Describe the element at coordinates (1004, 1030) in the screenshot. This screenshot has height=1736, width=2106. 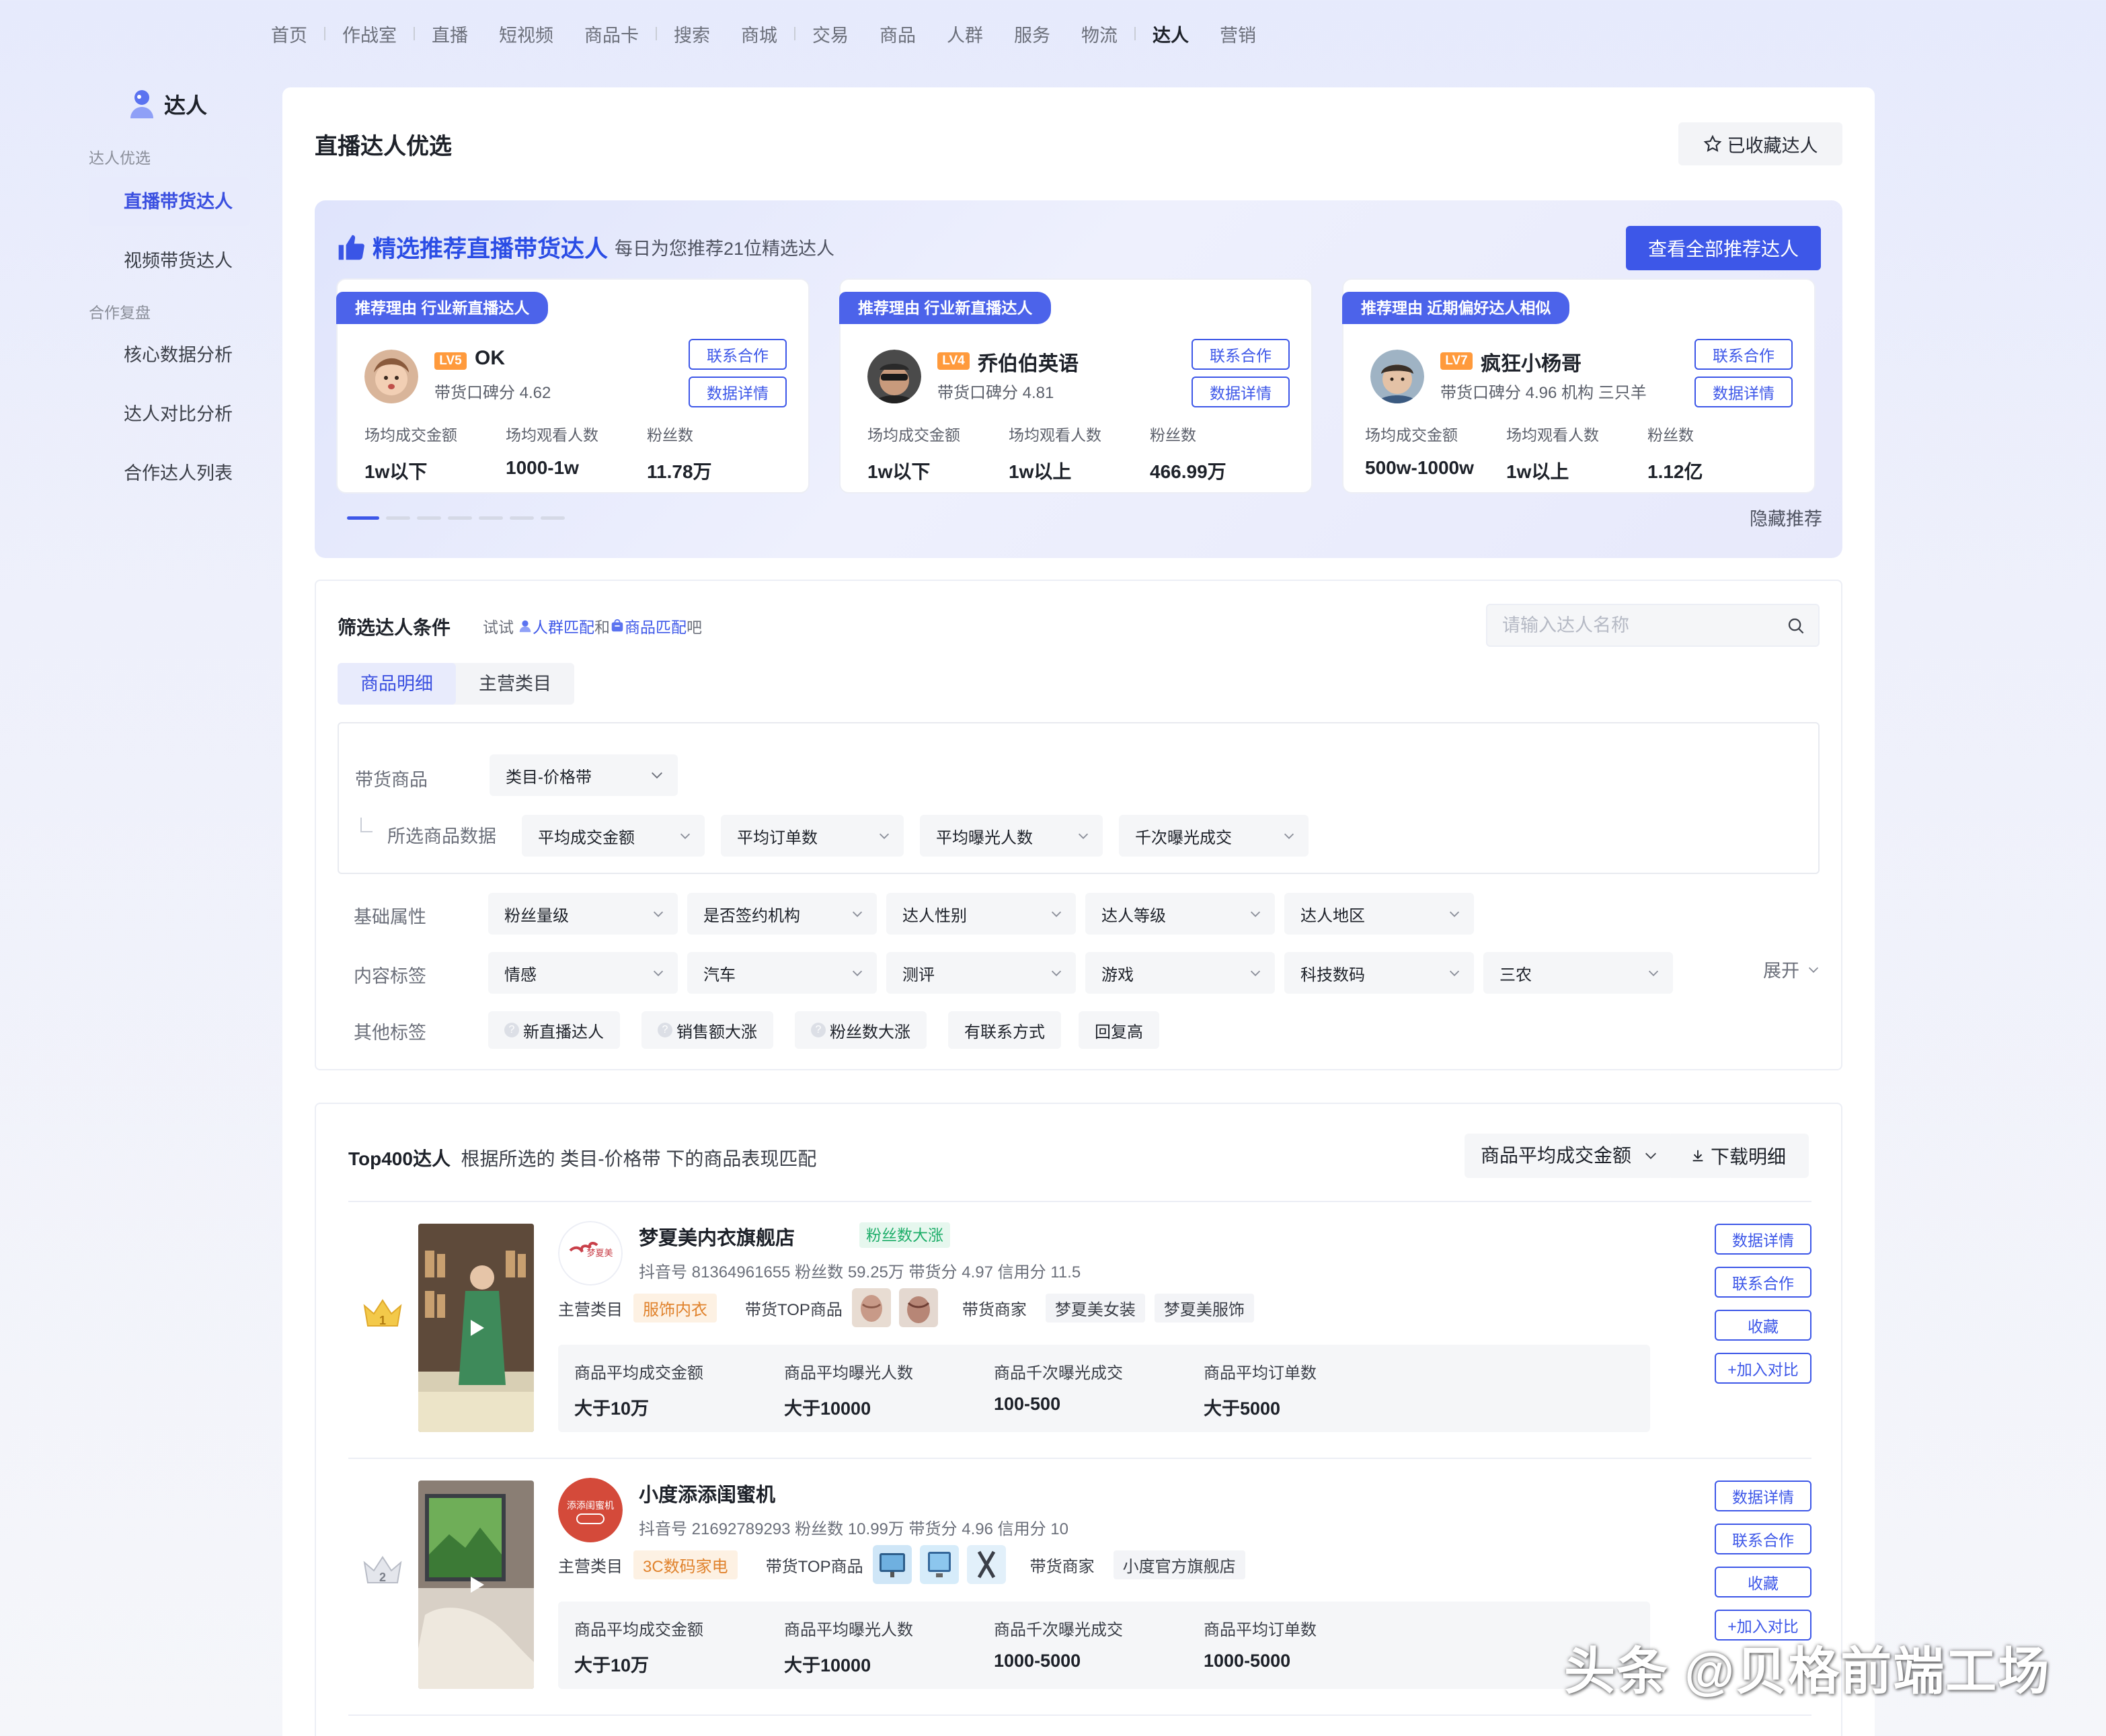
I see `tag-chip: 有联系方式` at that location.